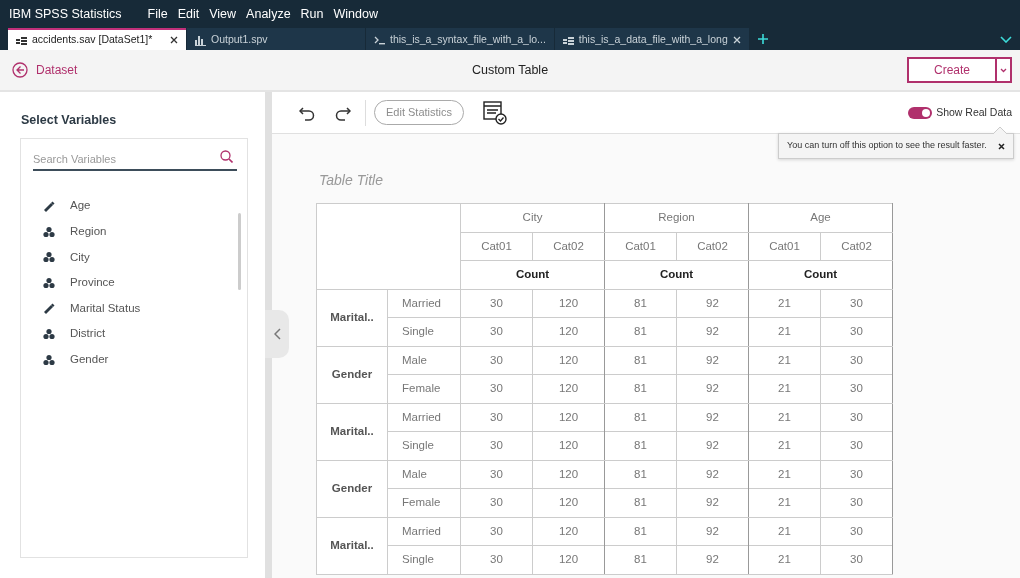  Describe the element at coordinates (135, 160) in the screenshot. I see `search-field: Search Variables` at that location.